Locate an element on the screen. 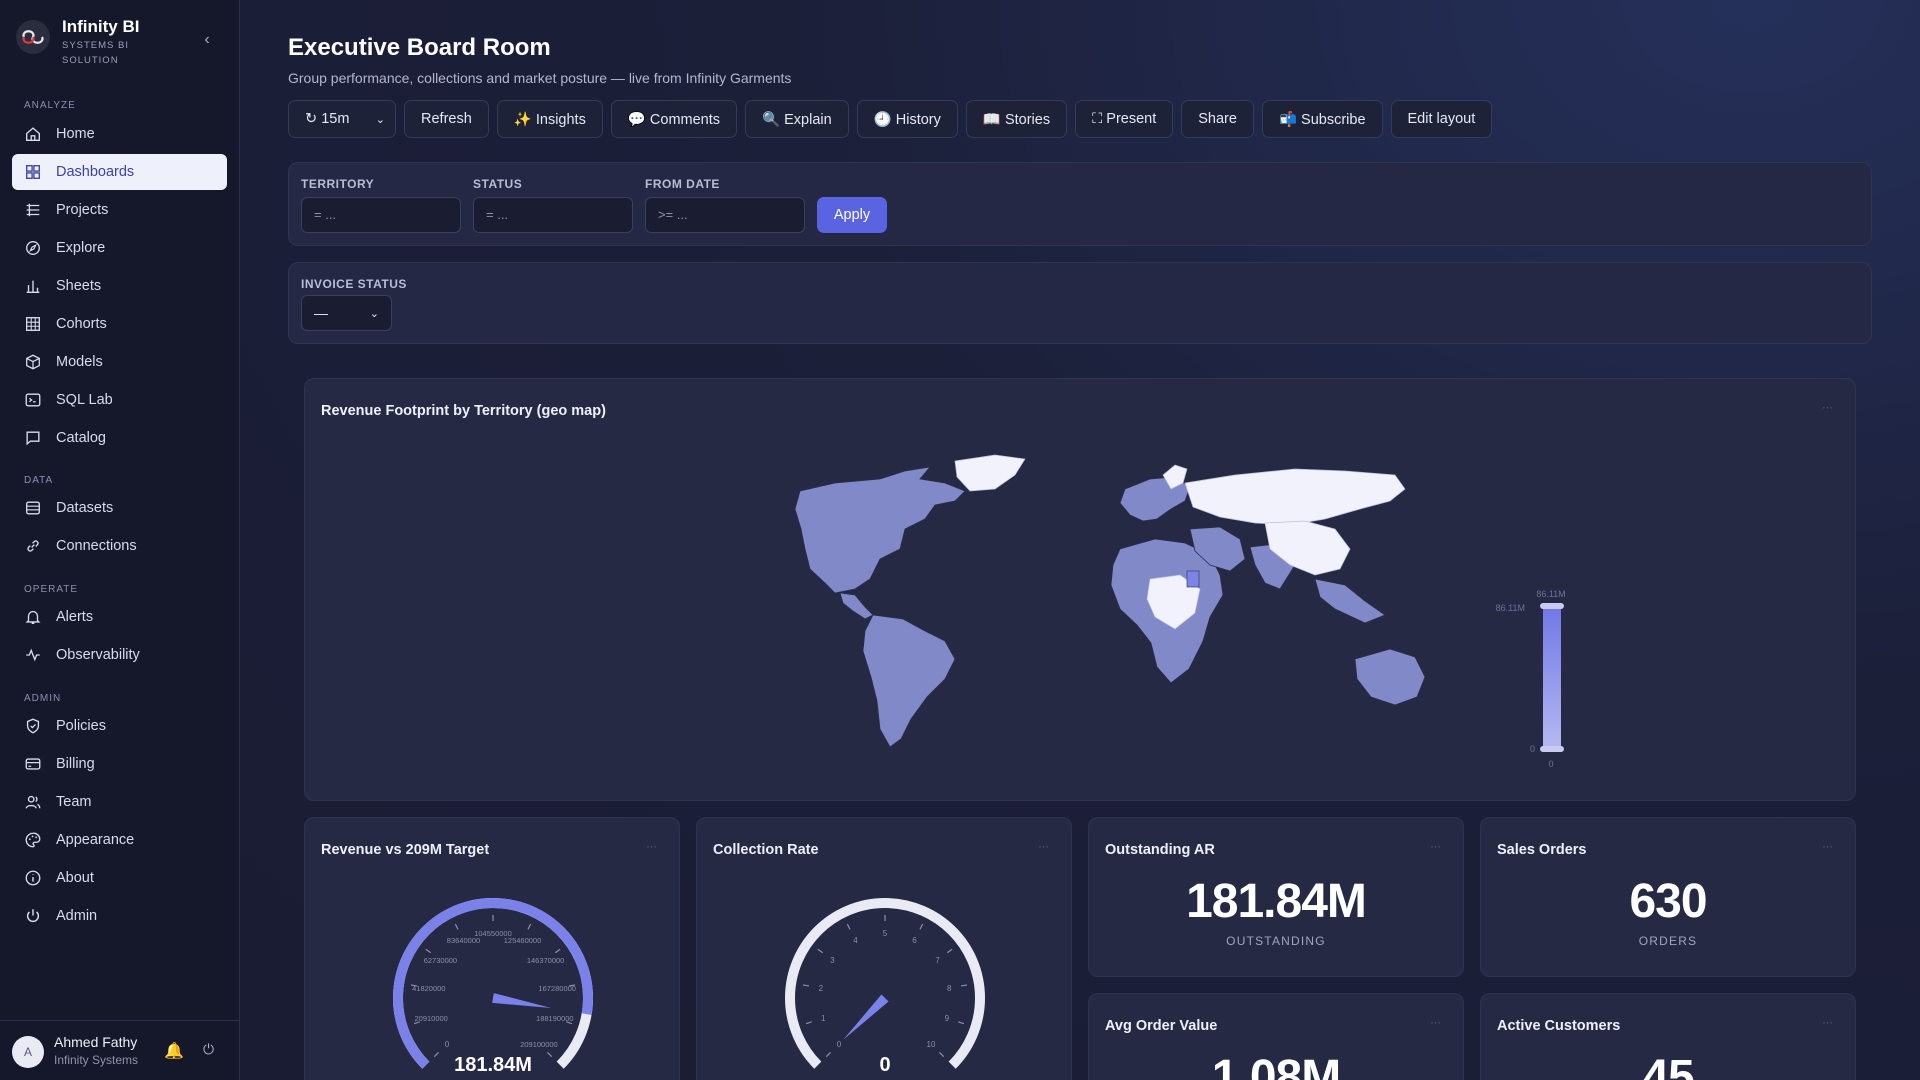 The height and width of the screenshot is (1080, 1920). sidebar-item-appearance: Appearance is located at coordinates (119, 840).